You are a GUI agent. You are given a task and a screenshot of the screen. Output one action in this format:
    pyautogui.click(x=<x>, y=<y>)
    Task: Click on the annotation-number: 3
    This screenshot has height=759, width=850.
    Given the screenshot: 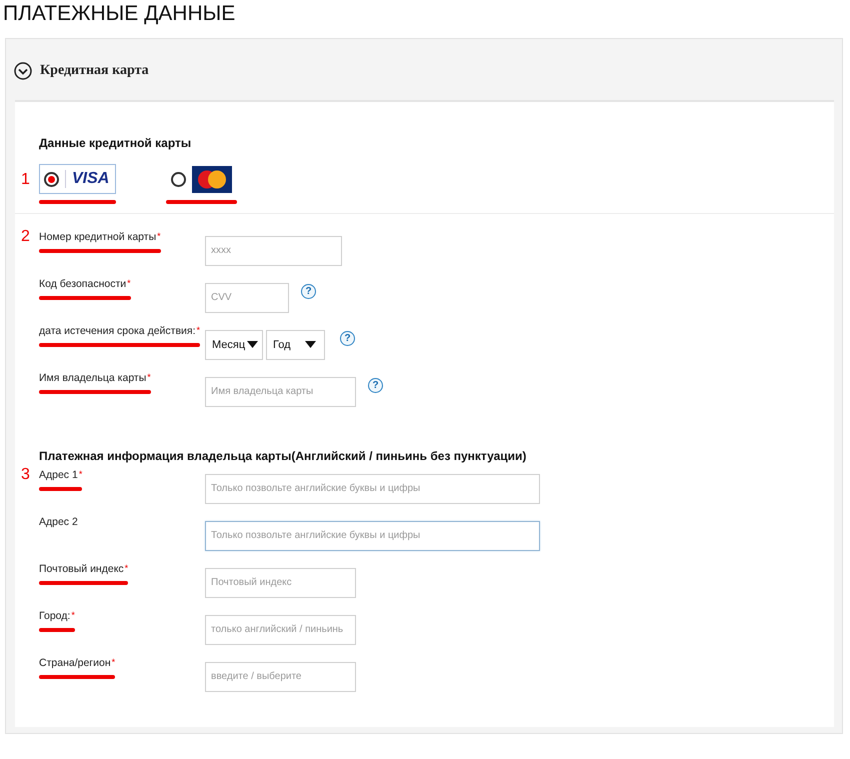 What is the action you would take?
    pyautogui.click(x=26, y=475)
    